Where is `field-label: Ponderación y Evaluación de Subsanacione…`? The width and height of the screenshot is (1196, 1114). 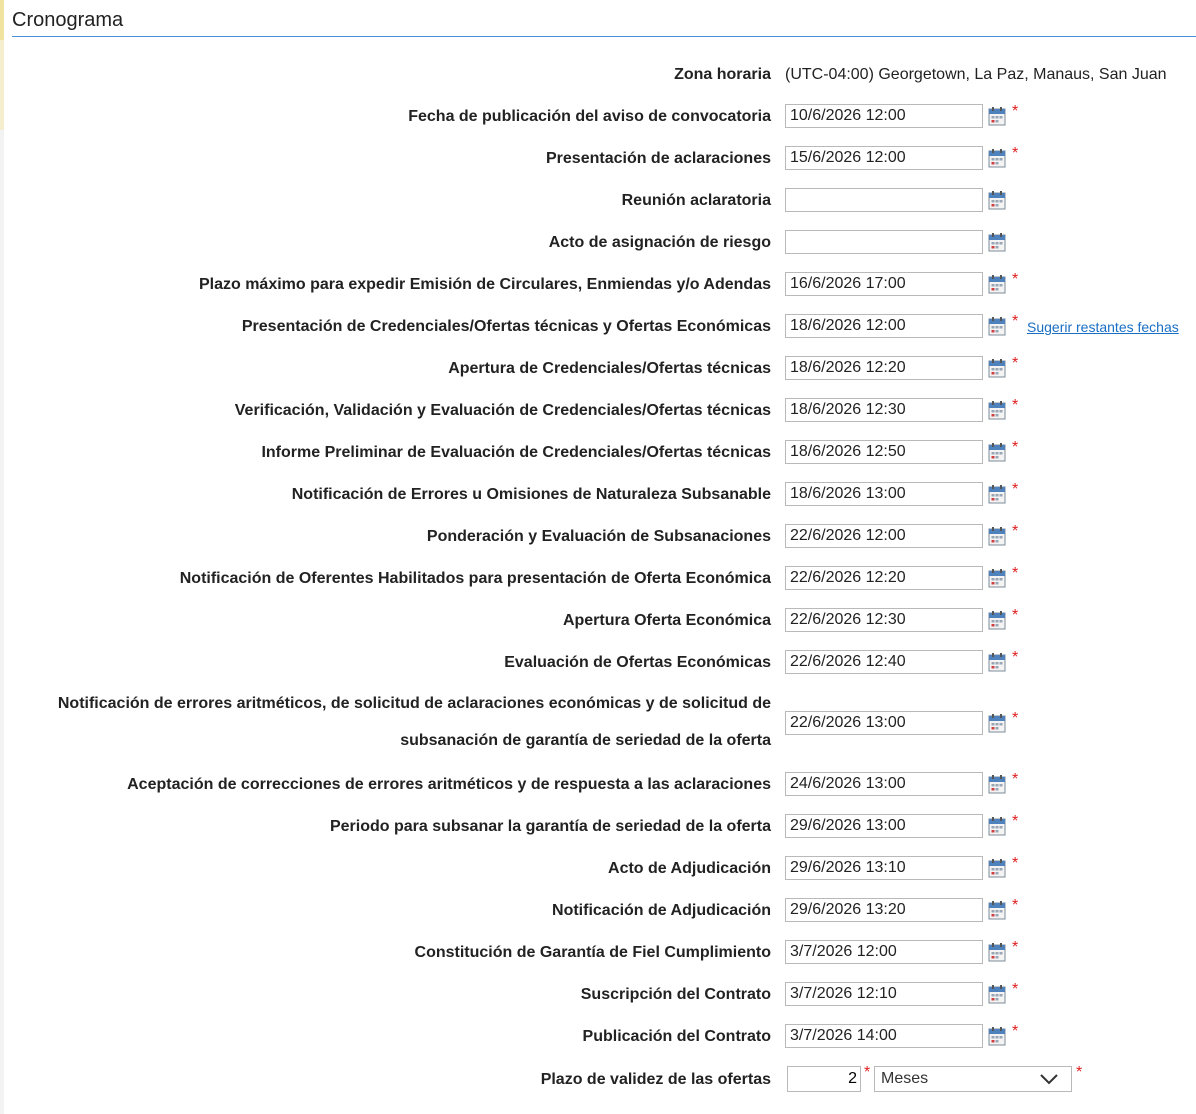 field-label: Ponderación y Evaluación de Subsanacione… is located at coordinates (598, 536).